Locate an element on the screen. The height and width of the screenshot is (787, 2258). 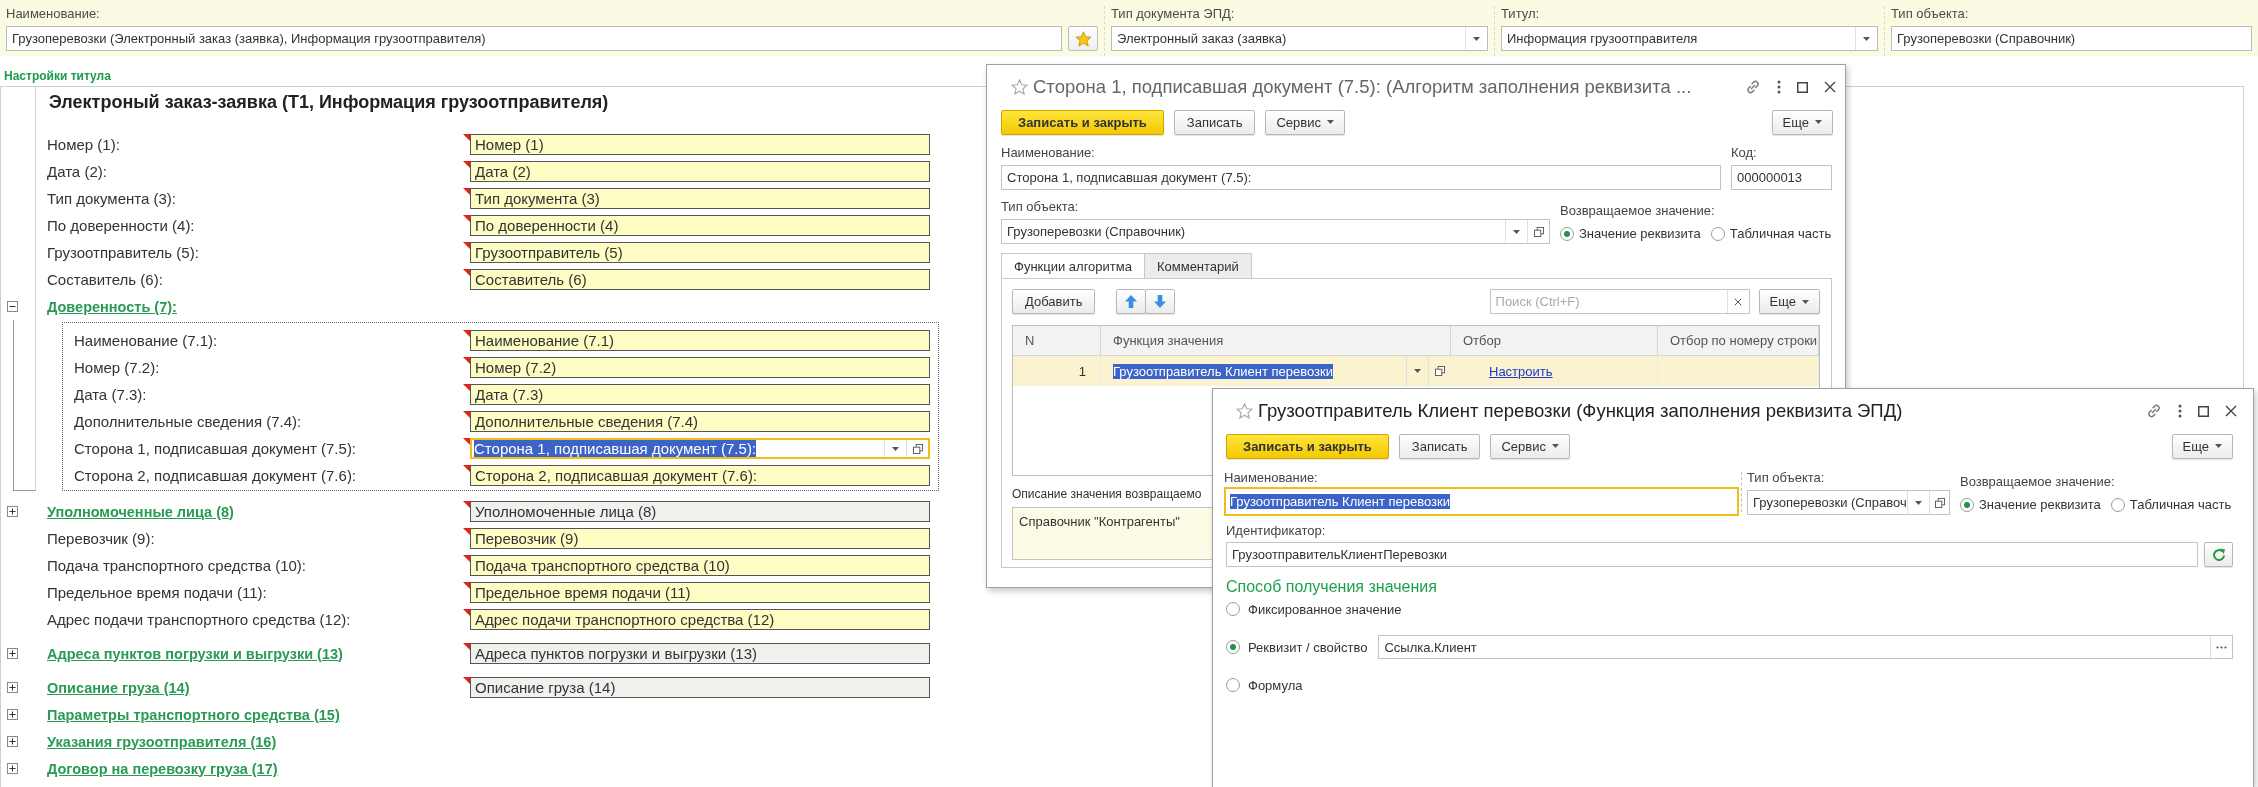
arrow-up-icon is located at coordinates (1131, 301).